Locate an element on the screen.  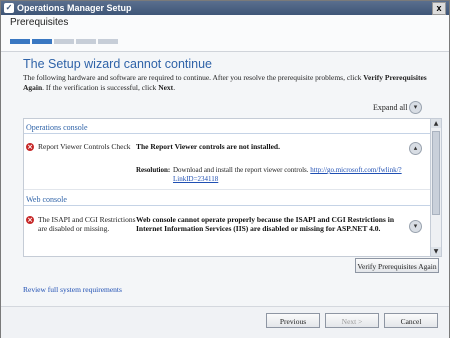
wizard-progress-bar is located at coordinates (64, 41).